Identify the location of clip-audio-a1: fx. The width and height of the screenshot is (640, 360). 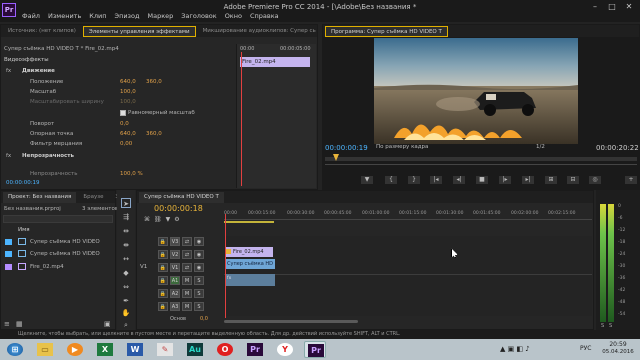
(250, 280).